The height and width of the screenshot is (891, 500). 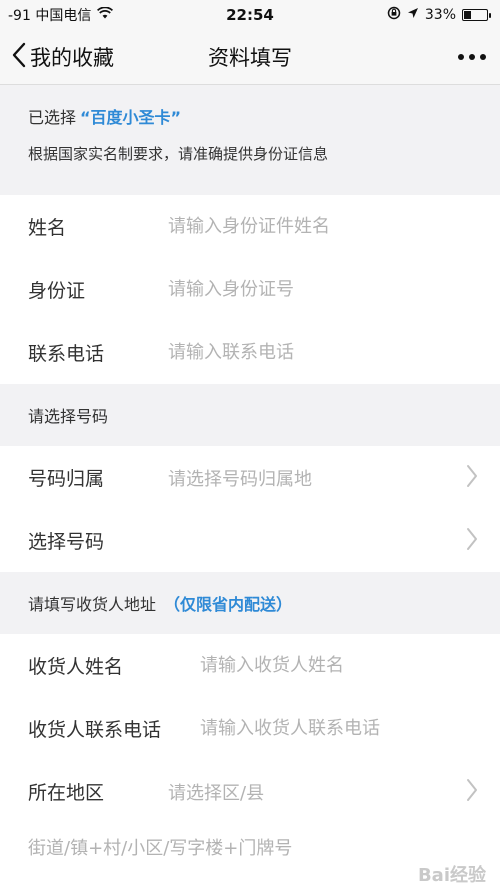 What do you see at coordinates (476, 15) in the screenshot?
I see `battery-icon` at bounding box center [476, 15].